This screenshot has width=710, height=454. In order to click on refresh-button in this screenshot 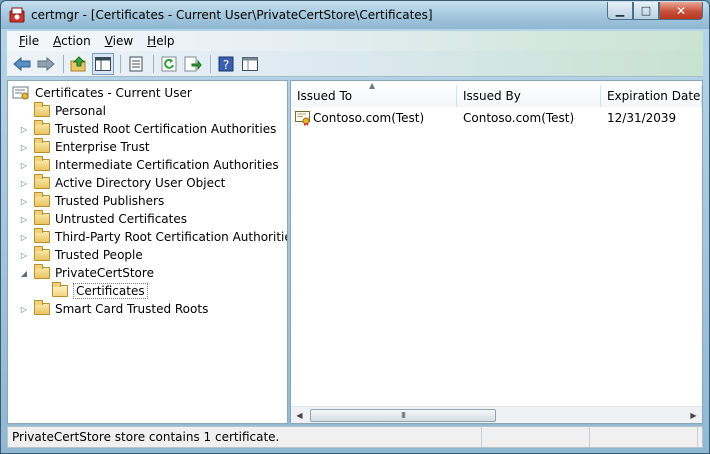, I will do `click(169, 64)`.